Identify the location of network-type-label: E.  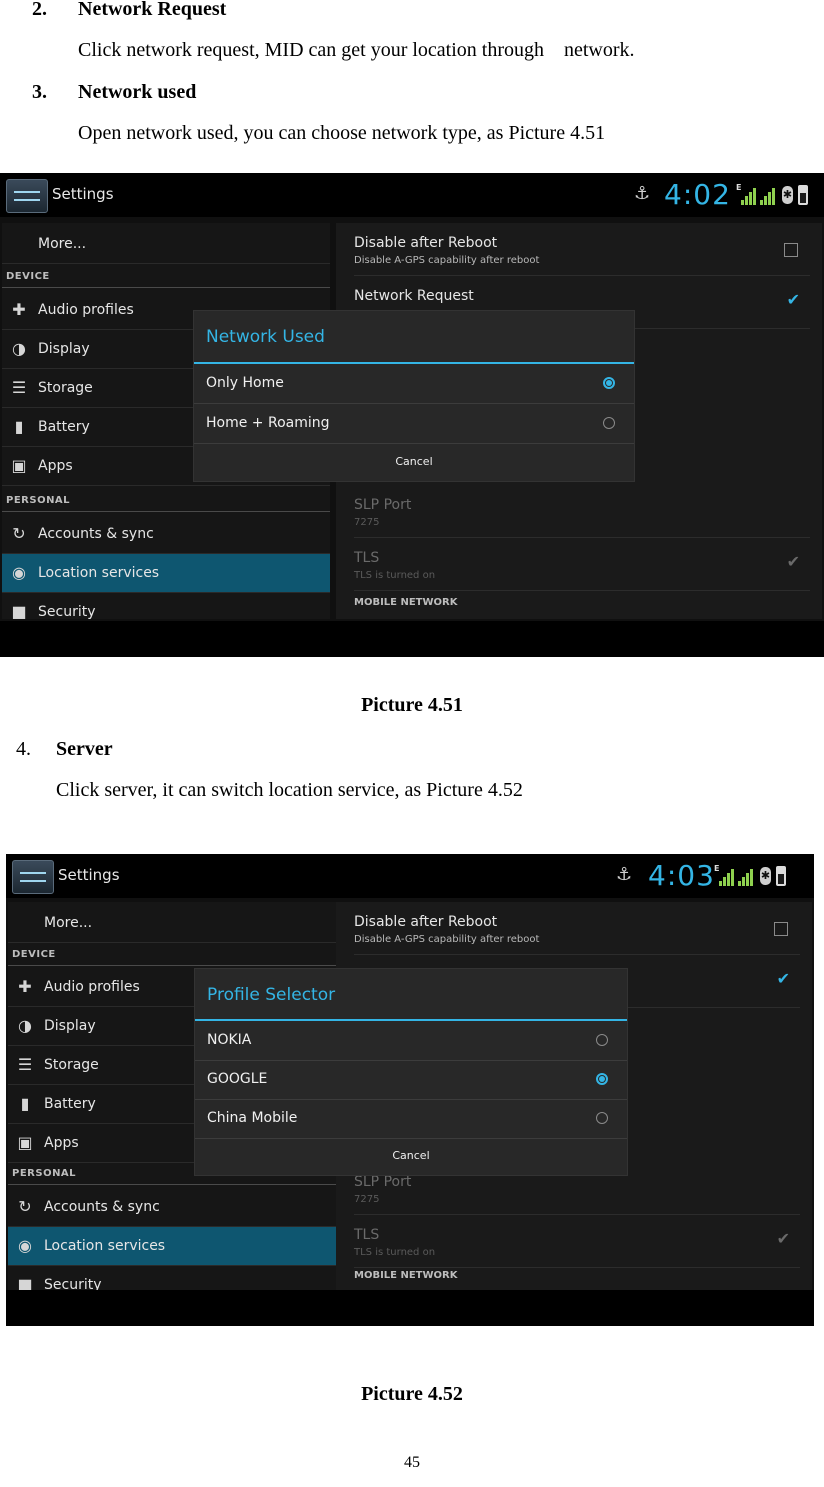
(717, 868).